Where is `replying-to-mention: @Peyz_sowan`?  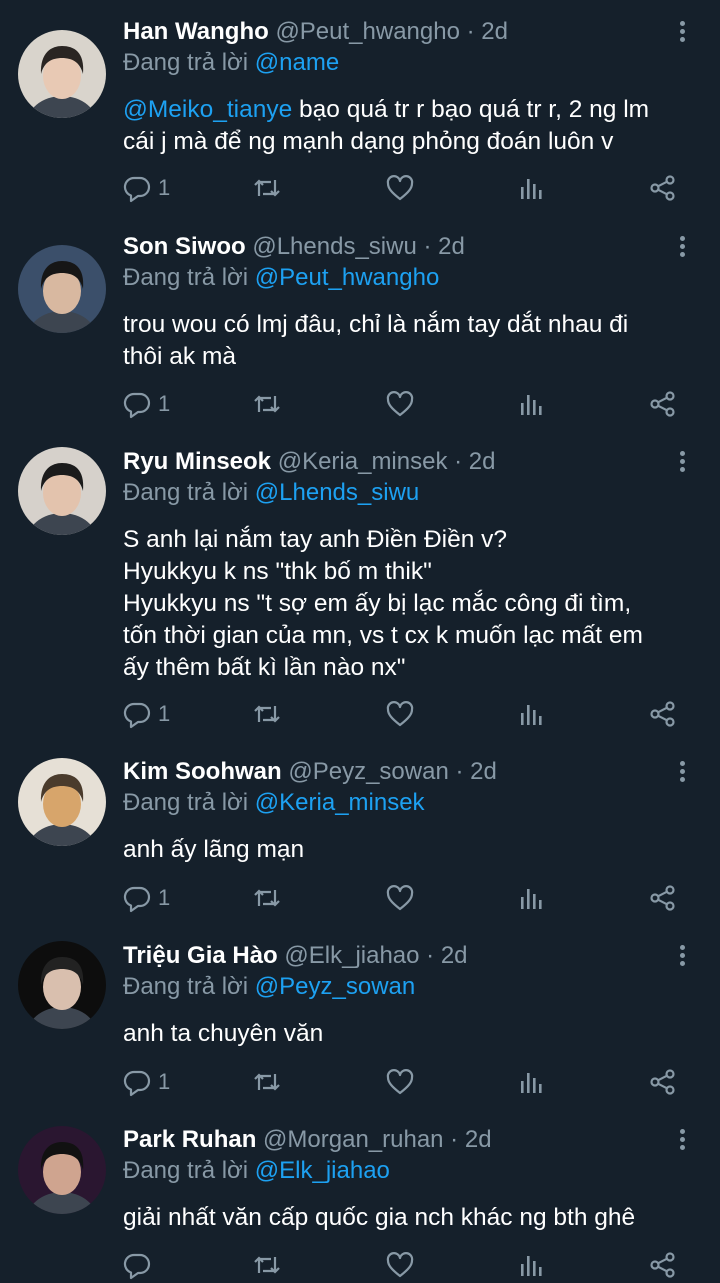
replying-to-mention: @Peyz_sowan is located at coordinates (335, 986).